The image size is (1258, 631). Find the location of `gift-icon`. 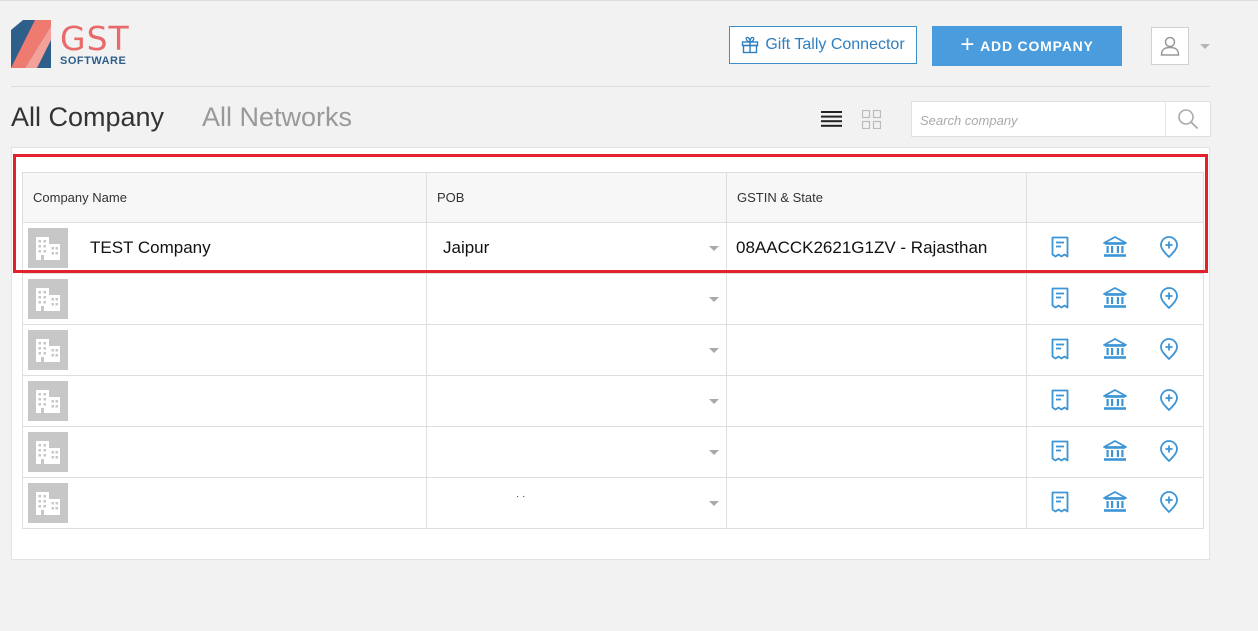

gift-icon is located at coordinates (750, 45).